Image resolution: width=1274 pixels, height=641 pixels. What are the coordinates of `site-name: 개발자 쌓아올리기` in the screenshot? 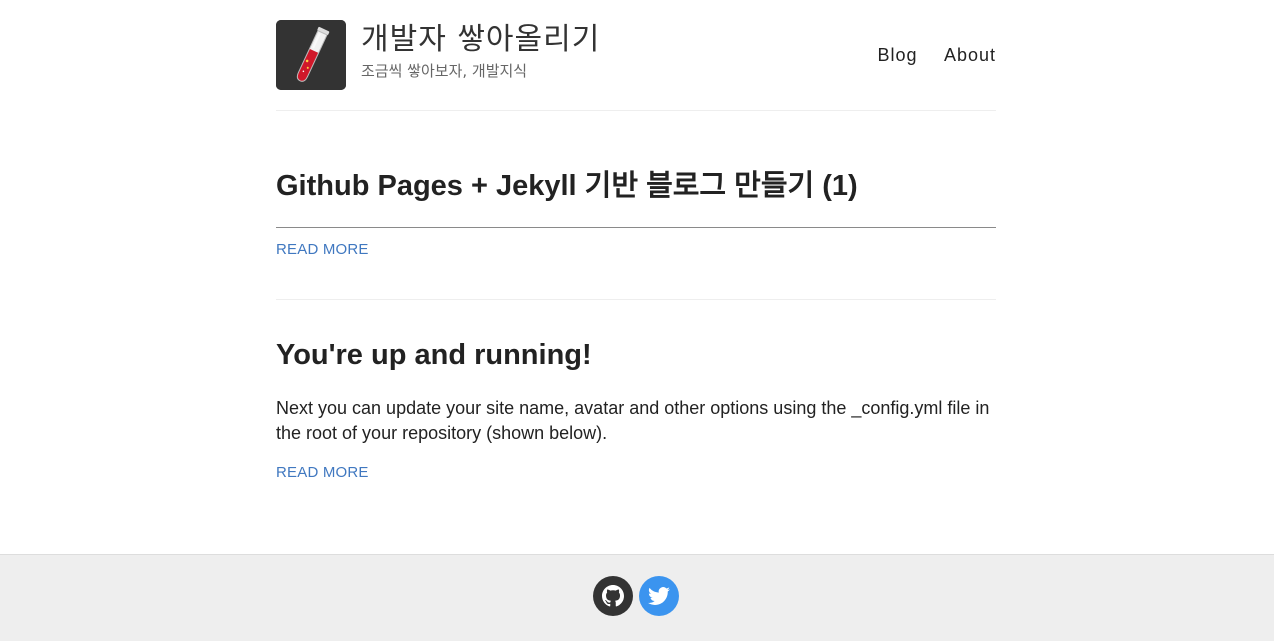 It's located at (480, 40).